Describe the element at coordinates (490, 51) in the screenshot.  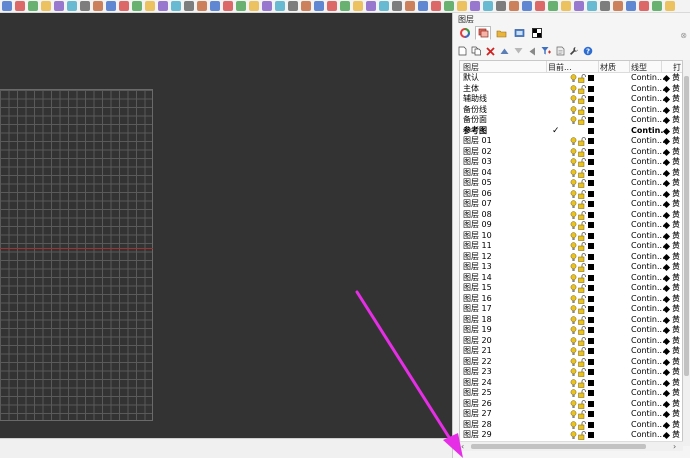
I see `delete-icon` at that location.